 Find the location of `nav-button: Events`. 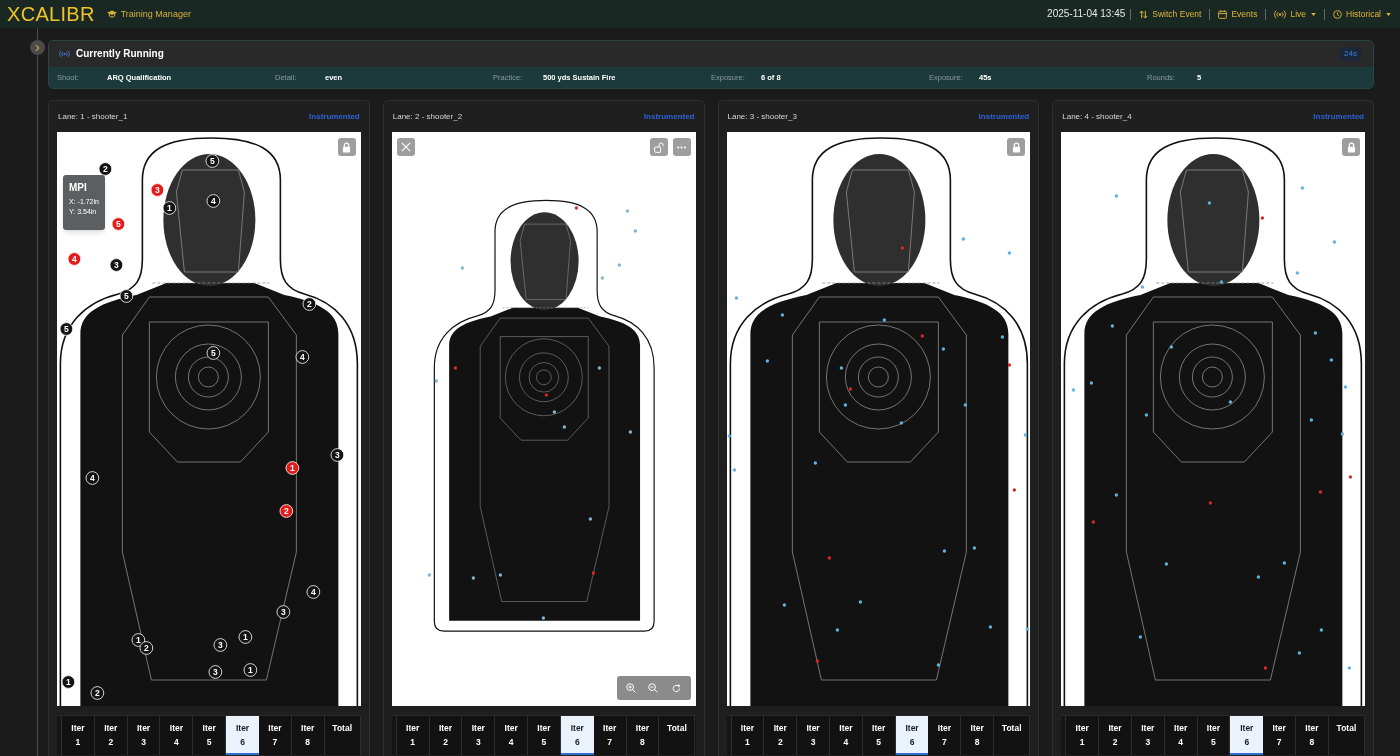

nav-button: Events is located at coordinates (1238, 14).